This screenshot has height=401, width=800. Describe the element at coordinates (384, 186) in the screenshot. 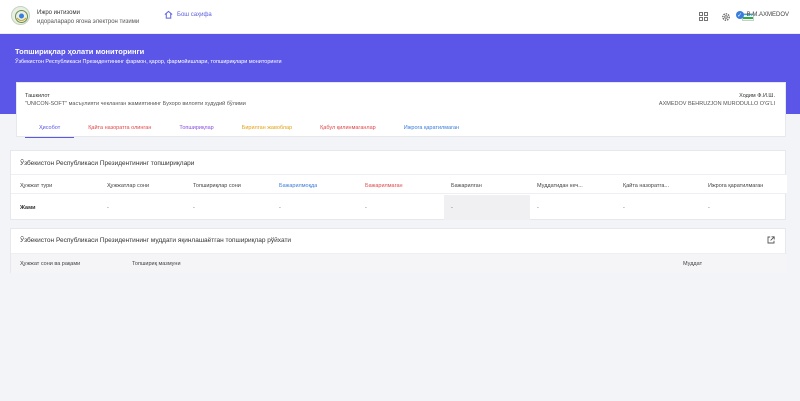

I see `column-header: Бажарилмаган` at that location.